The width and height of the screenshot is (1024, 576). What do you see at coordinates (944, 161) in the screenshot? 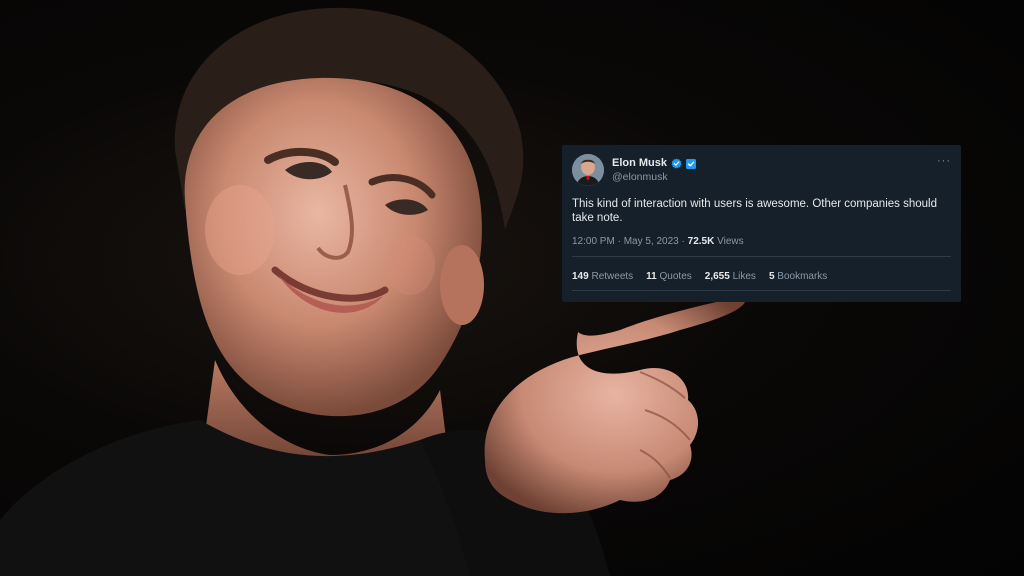
I see `more-options-icon: ···` at bounding box center [944, 161].